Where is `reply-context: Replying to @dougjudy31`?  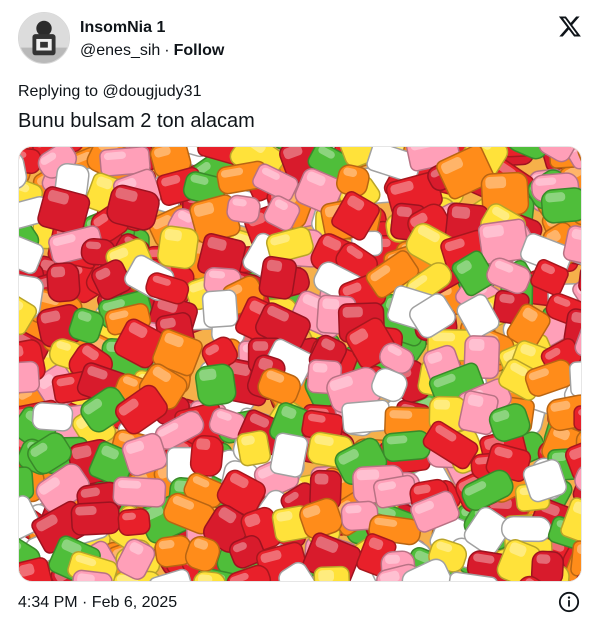
reply-context: Replying to @dougjudy31 is located at coordinates (110, 91).